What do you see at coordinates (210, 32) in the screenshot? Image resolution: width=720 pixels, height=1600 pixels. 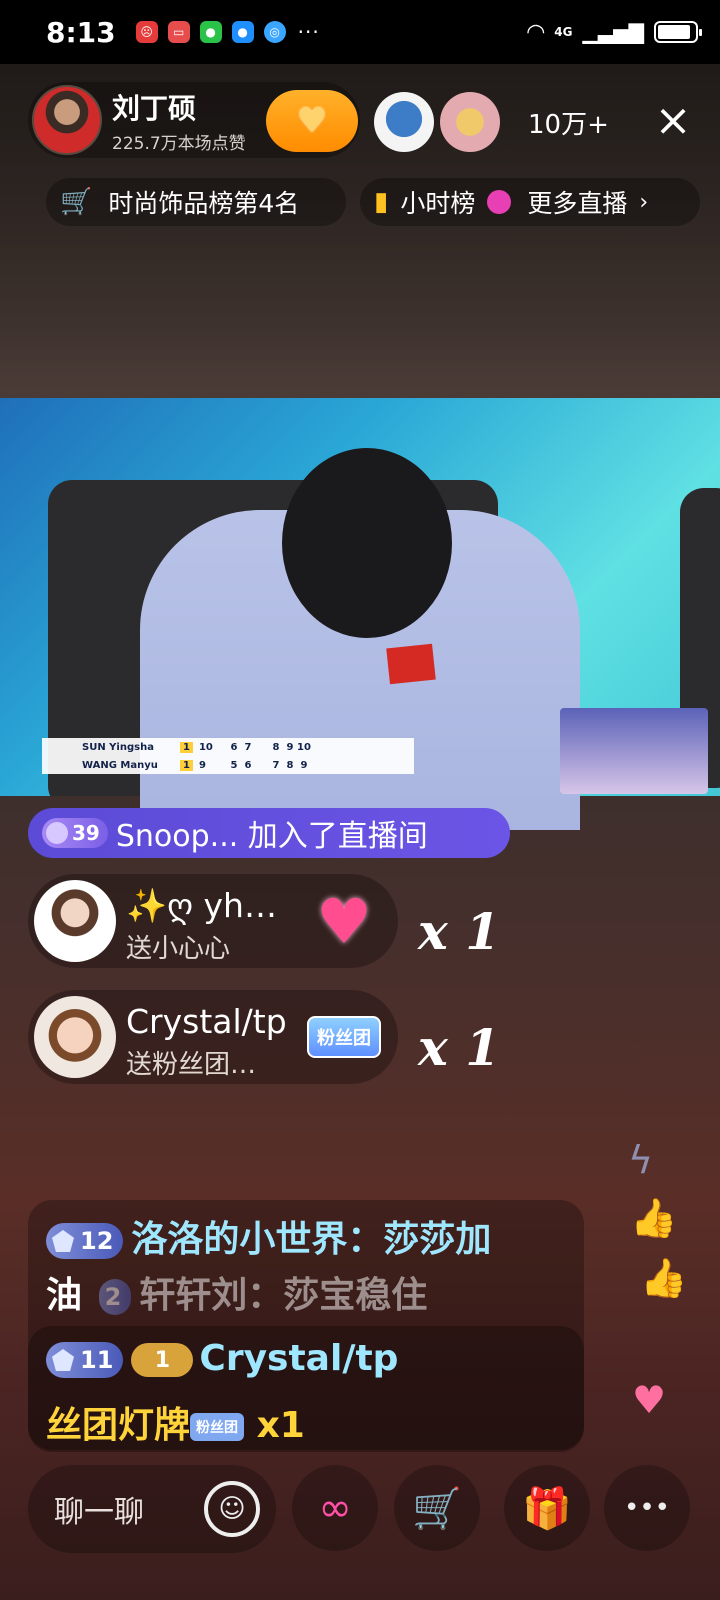 I see `wechat-icon: ●` at bounding box center [210, 32].